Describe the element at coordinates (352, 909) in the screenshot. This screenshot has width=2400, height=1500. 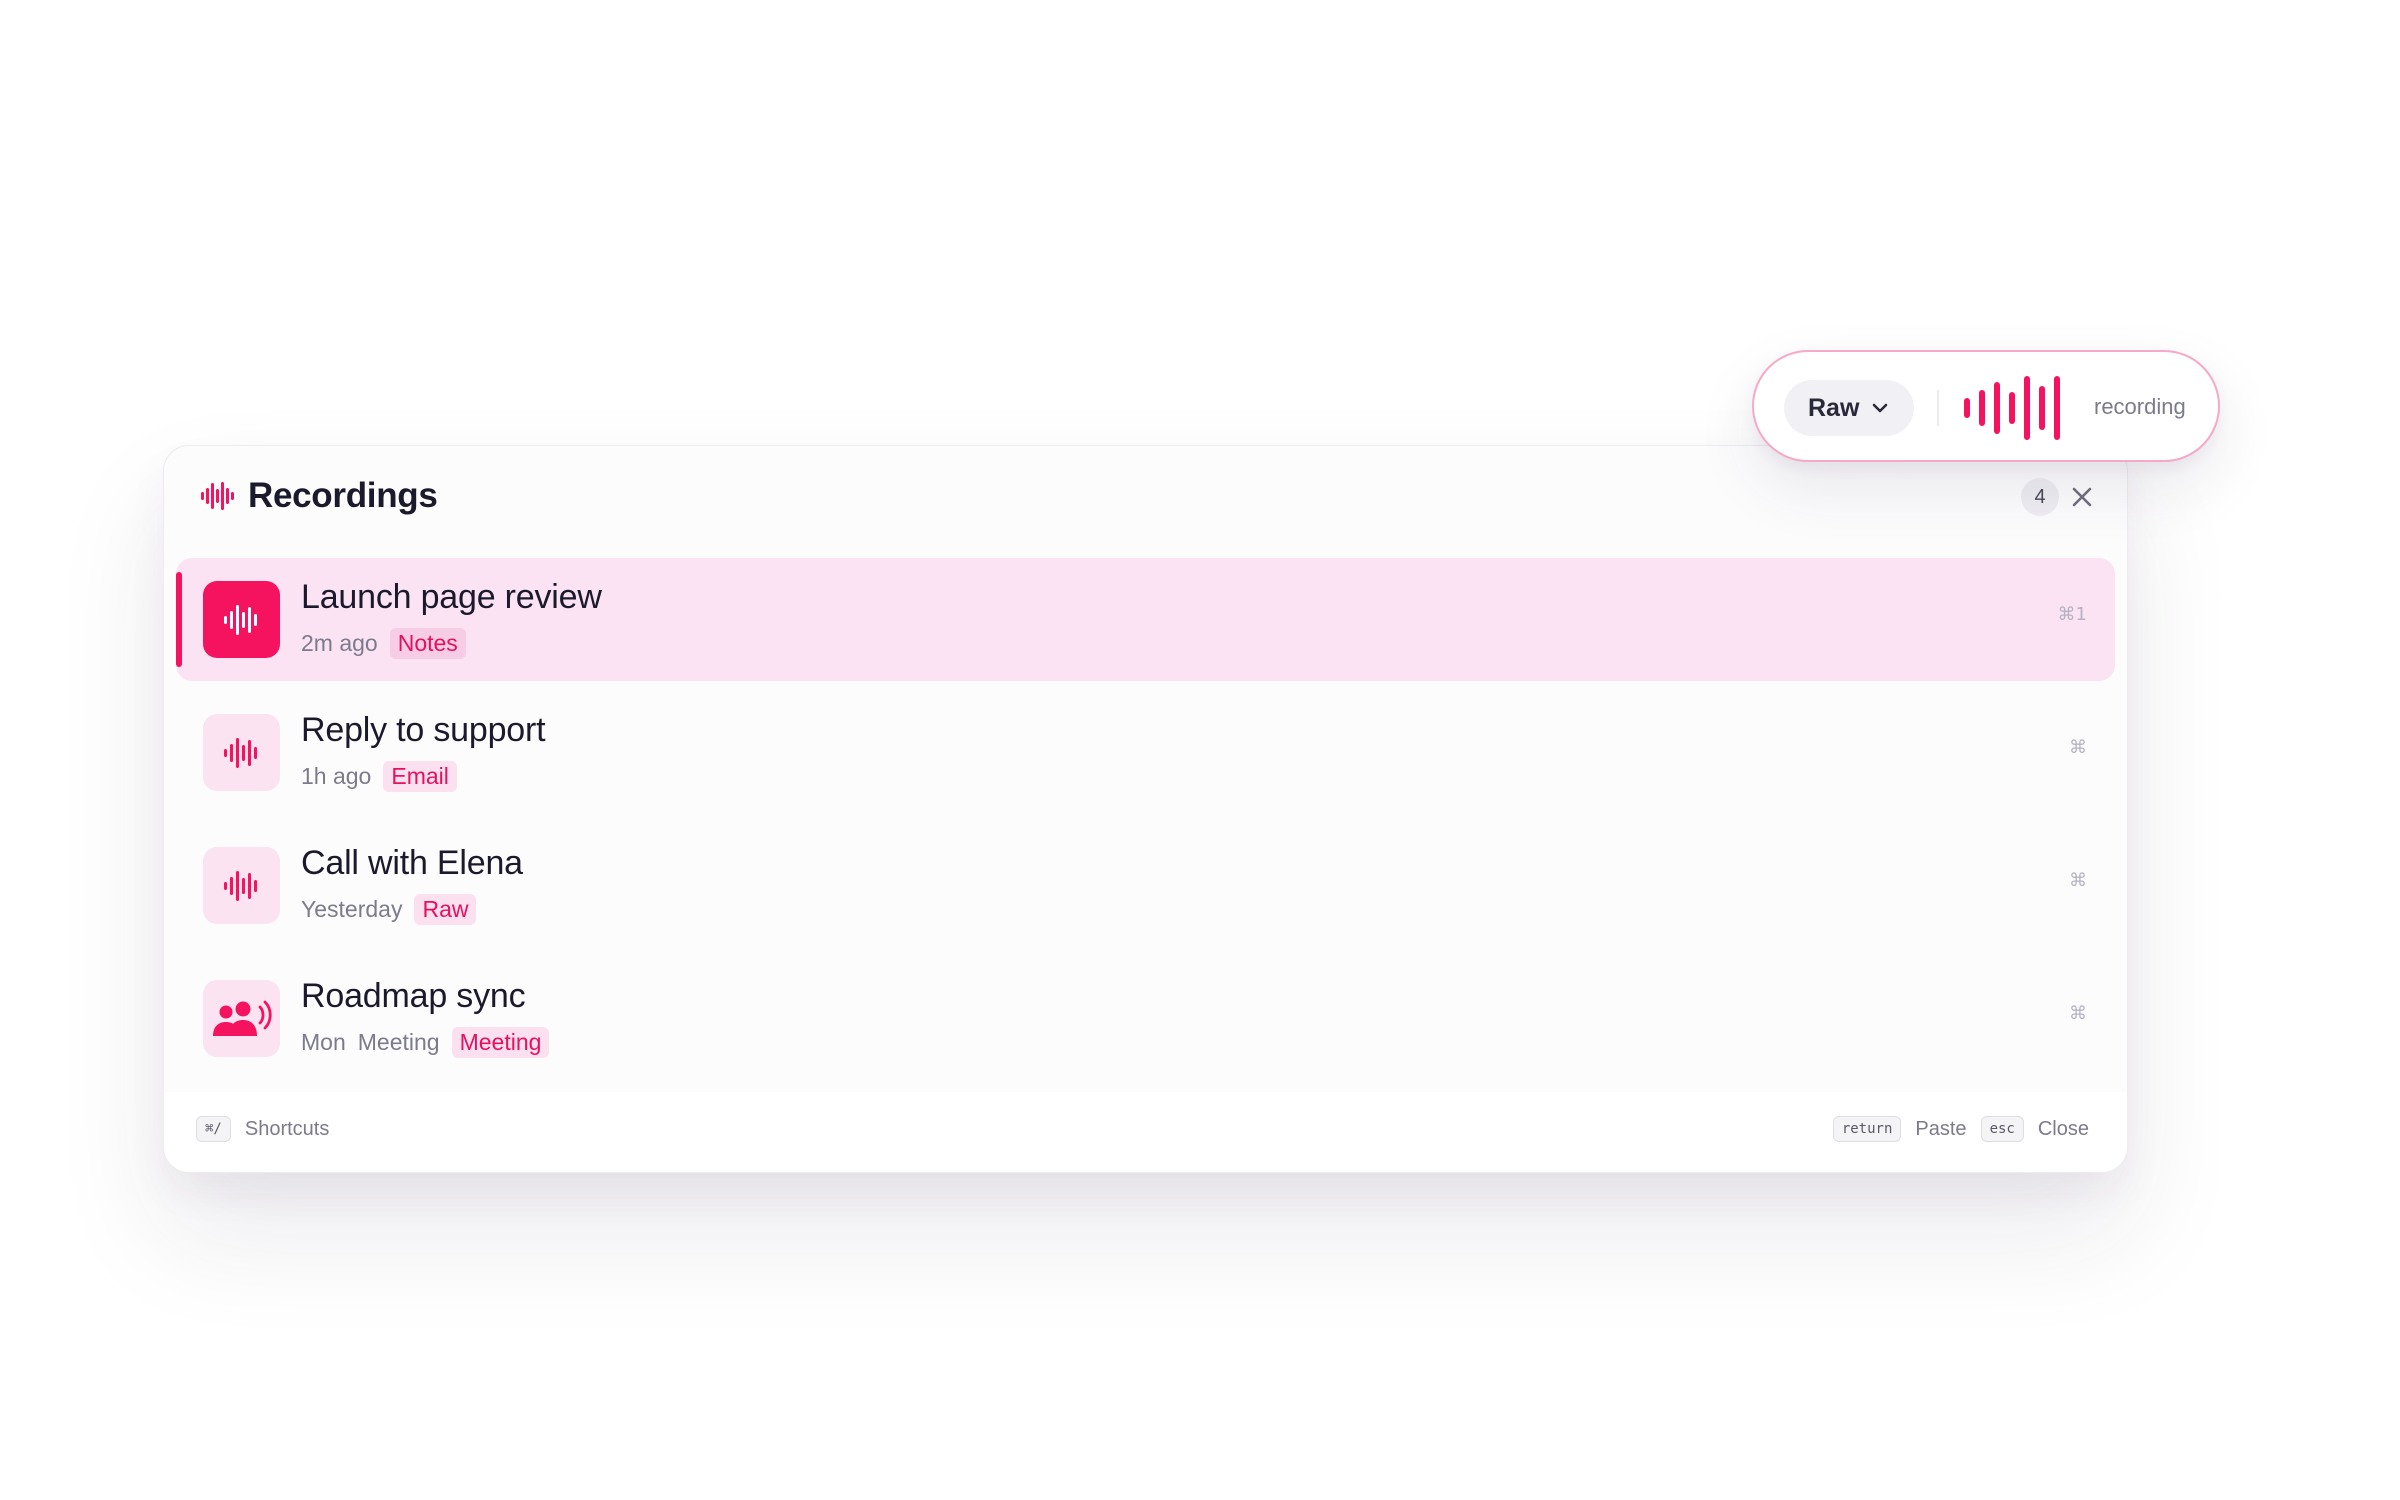
I see `item-time: Yesterday` at that location.